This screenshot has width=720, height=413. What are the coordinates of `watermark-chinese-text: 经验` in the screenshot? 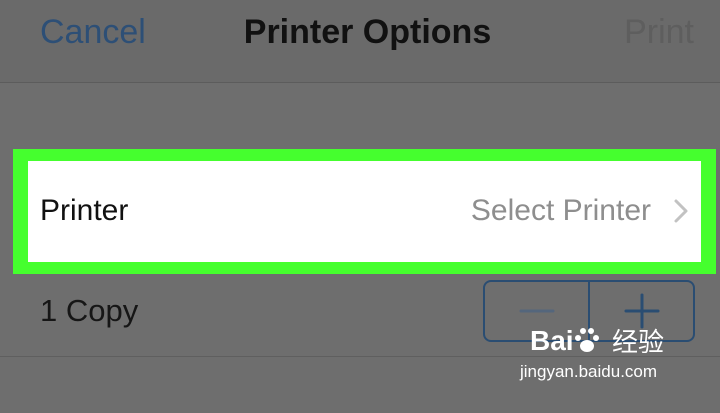 It's located at (638, 342).